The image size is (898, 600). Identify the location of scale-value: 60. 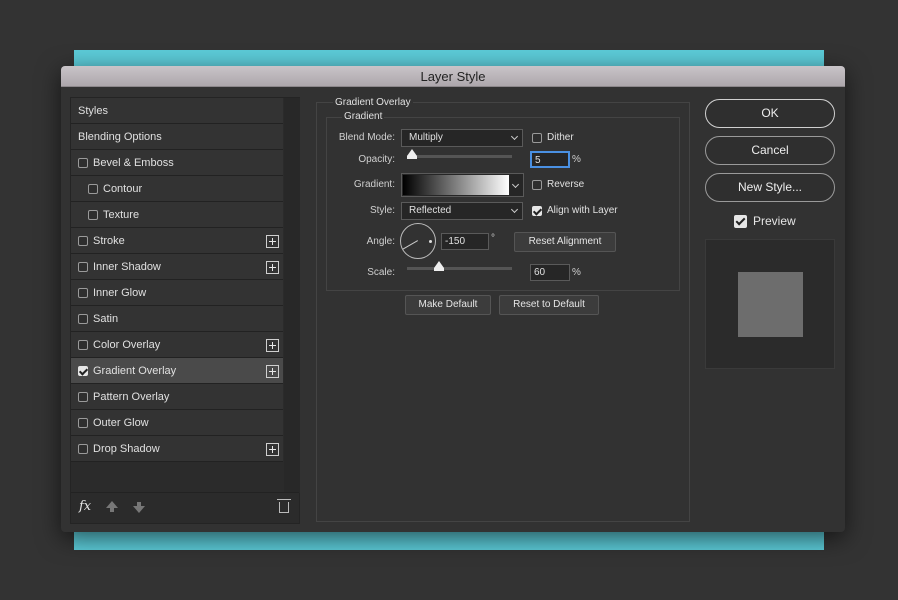
(540, 272).